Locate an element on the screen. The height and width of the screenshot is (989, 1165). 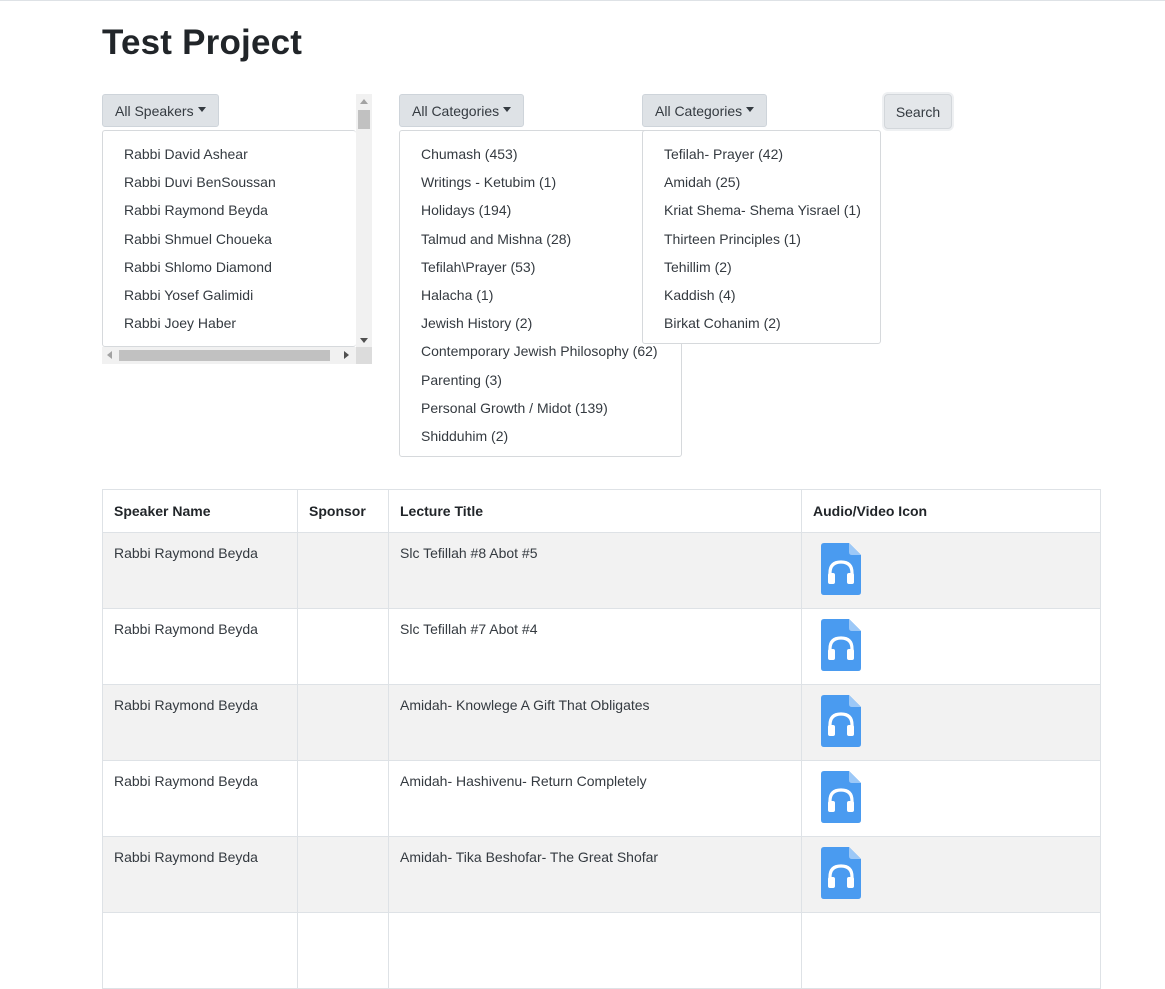
dropdown-item: Personal Growth / Midot (139) is located at coordinates (540, 408).